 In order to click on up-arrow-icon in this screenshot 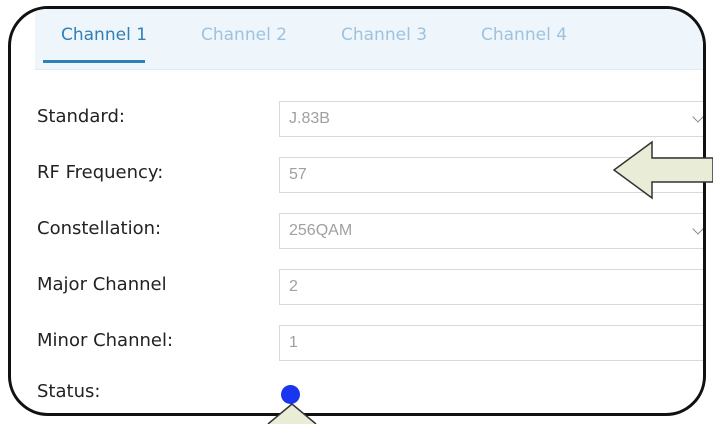, I will do `click(292, 413)`.